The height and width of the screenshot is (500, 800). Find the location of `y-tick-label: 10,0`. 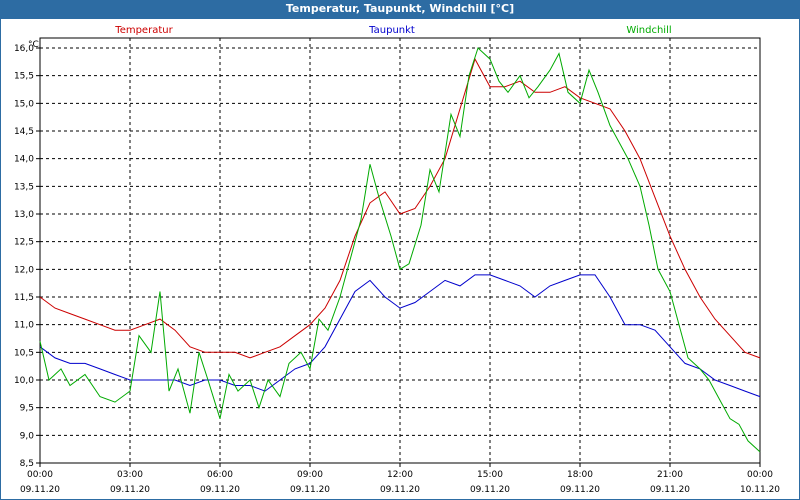

y-tick-label: 10,0 is located at coordinates (24, 381).